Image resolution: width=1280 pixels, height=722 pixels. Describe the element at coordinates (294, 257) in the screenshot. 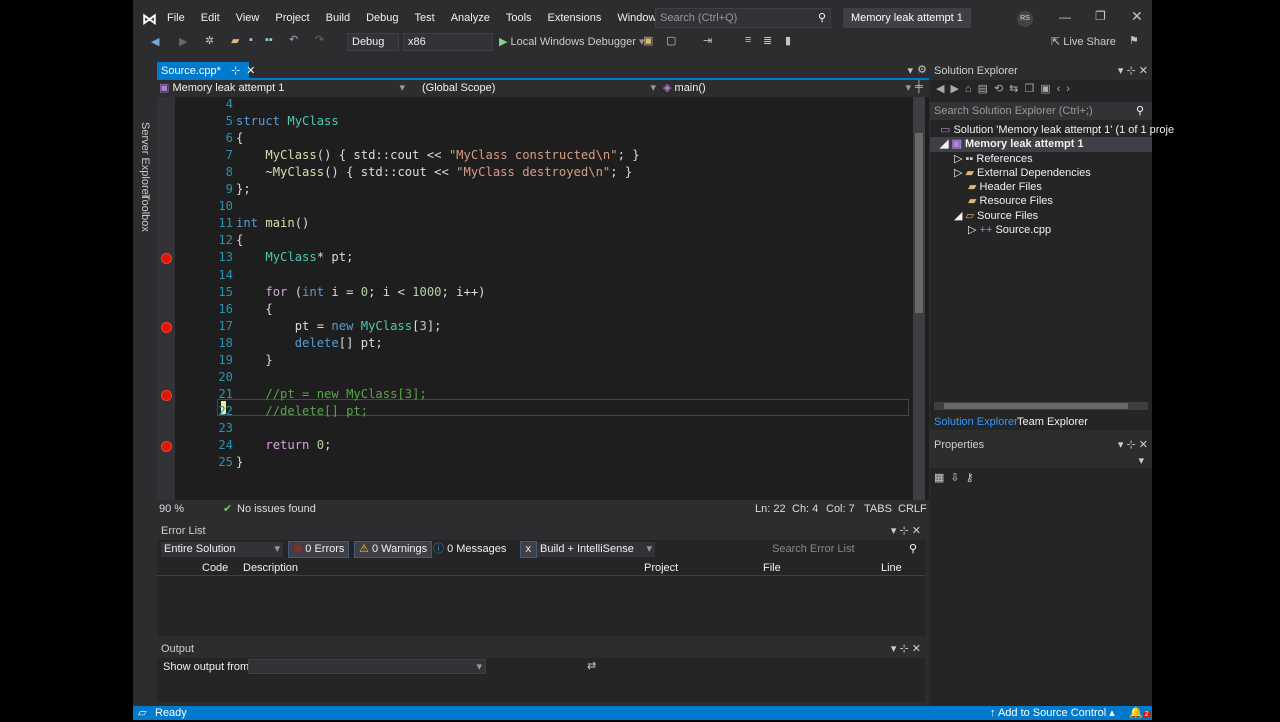

I see `code-line: MyClass* pt;` at that location.